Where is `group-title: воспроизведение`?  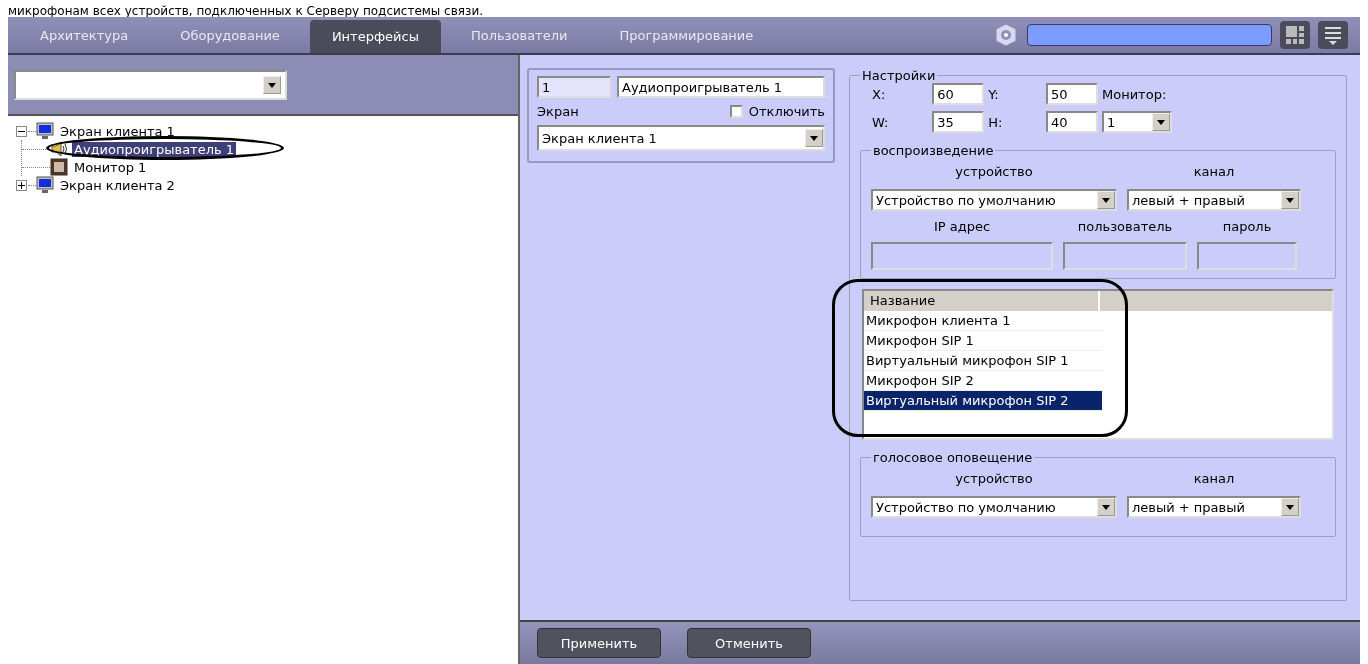
group-title: воспроизведение is located at coordinates (933, 150).